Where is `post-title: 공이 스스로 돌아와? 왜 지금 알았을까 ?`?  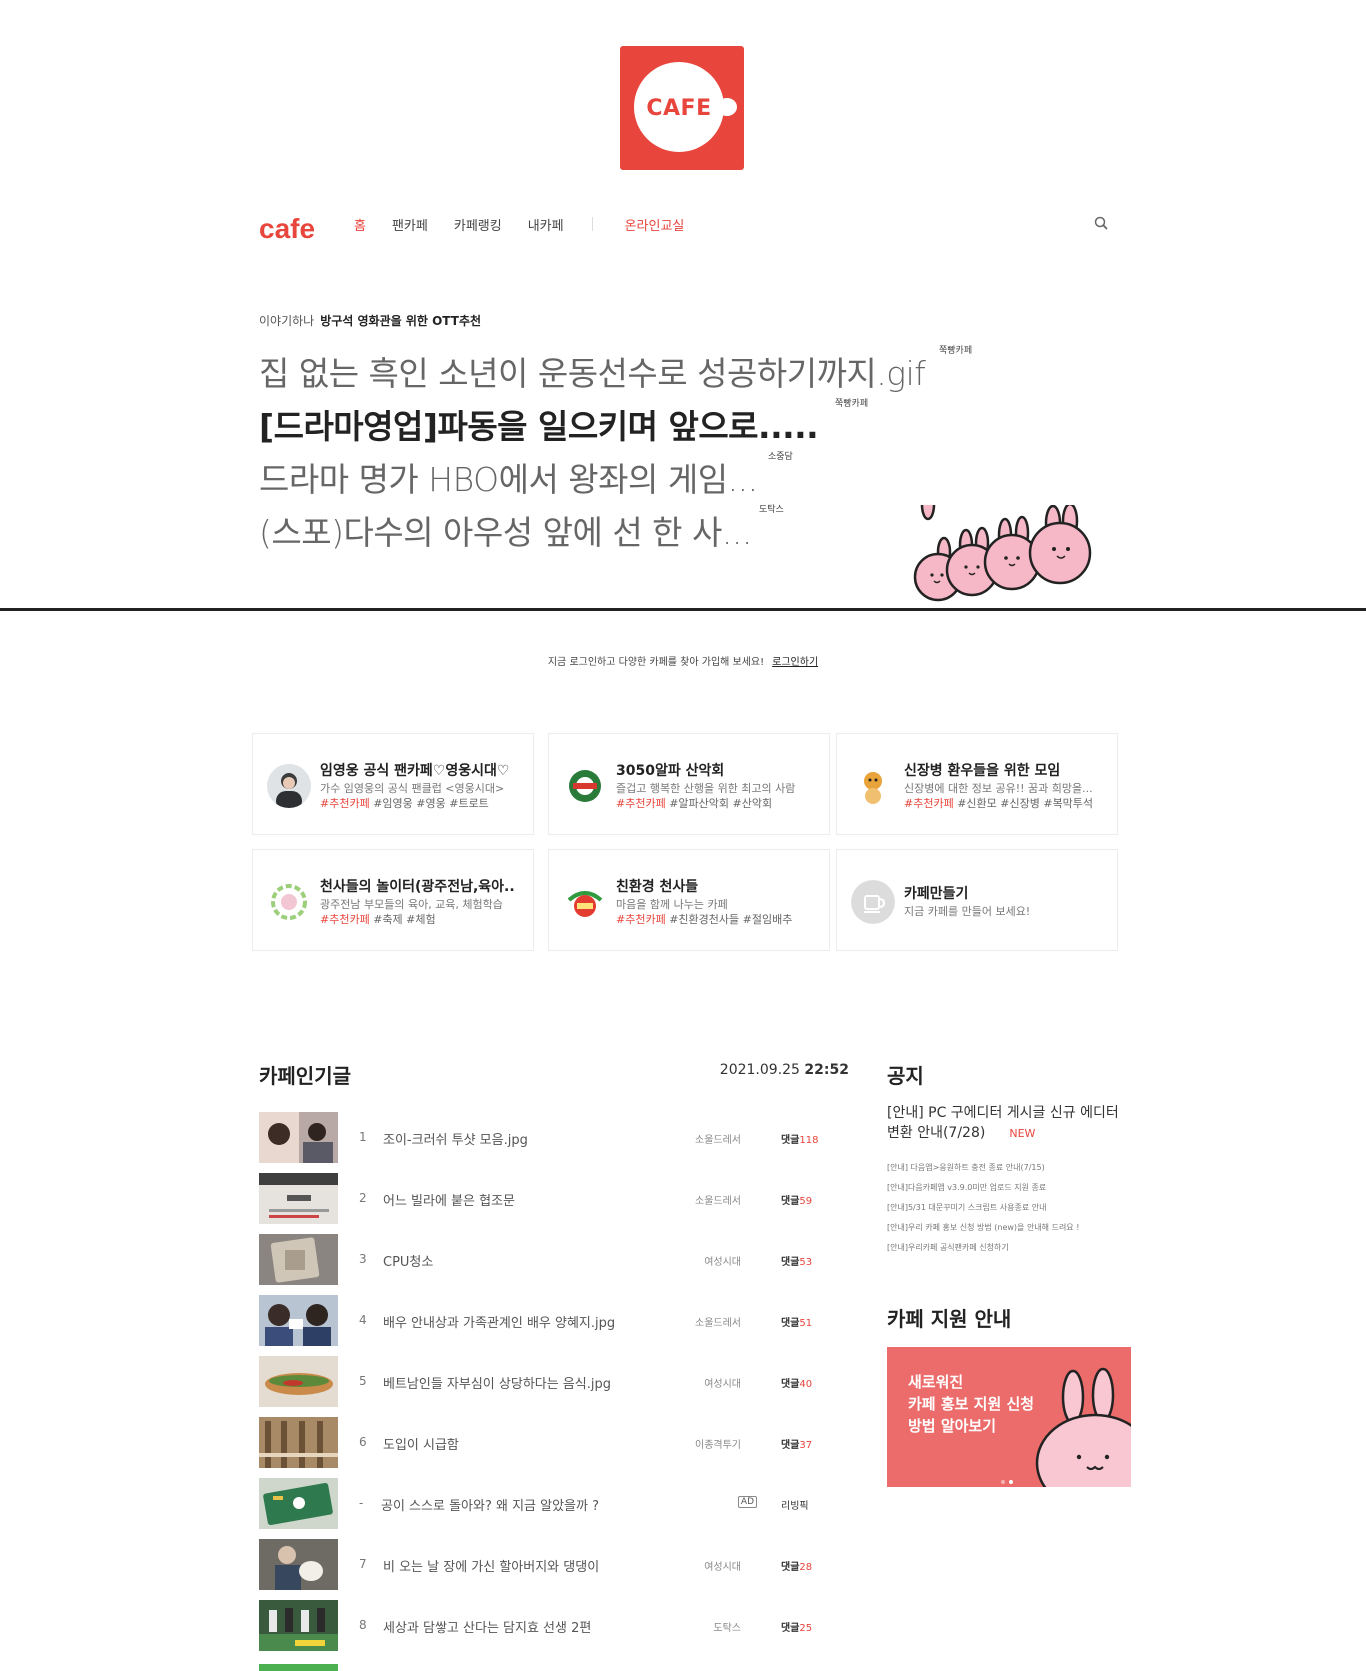
post-title: 공이 스스로 돌아와? 왜 지금 알았을까 ? is located at coordinates (490, 1504).